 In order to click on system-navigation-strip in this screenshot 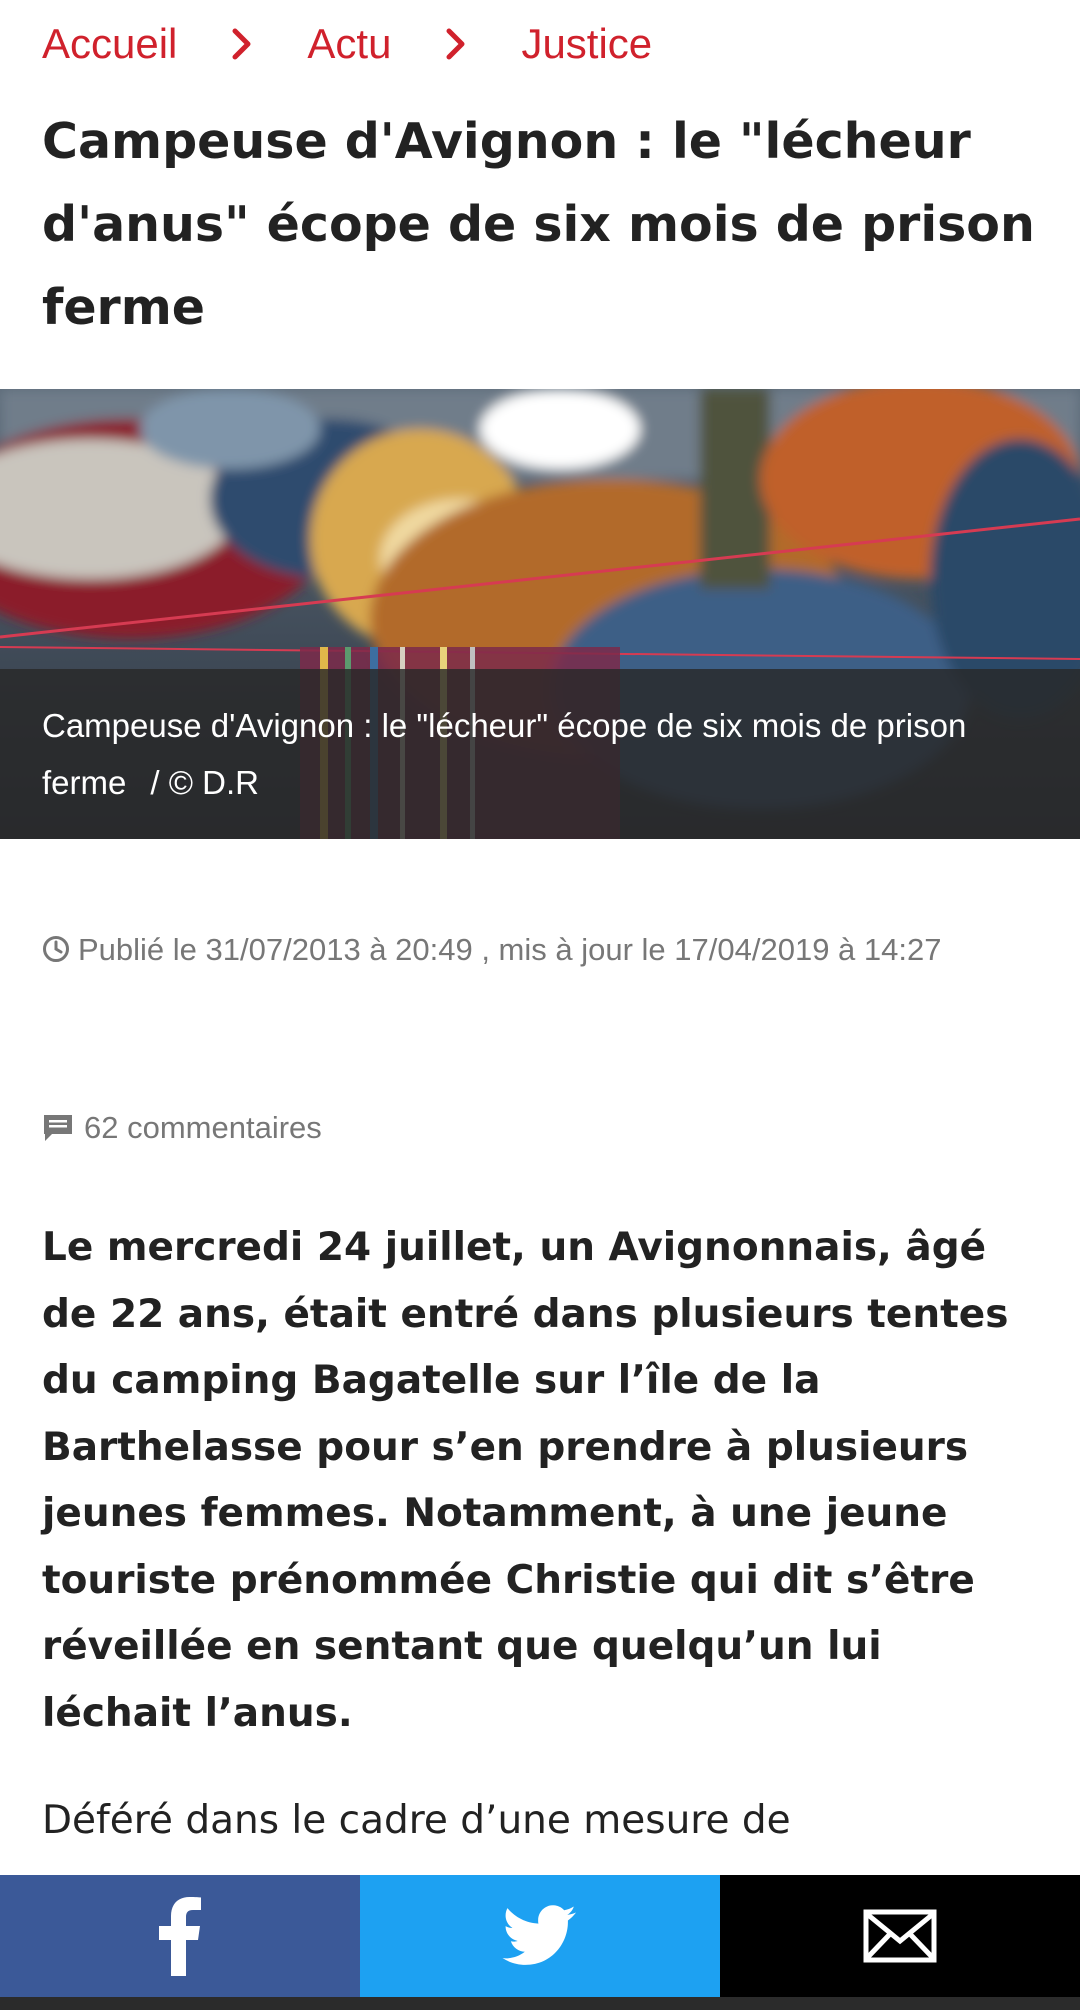, I will do `click(540, 2003)`.